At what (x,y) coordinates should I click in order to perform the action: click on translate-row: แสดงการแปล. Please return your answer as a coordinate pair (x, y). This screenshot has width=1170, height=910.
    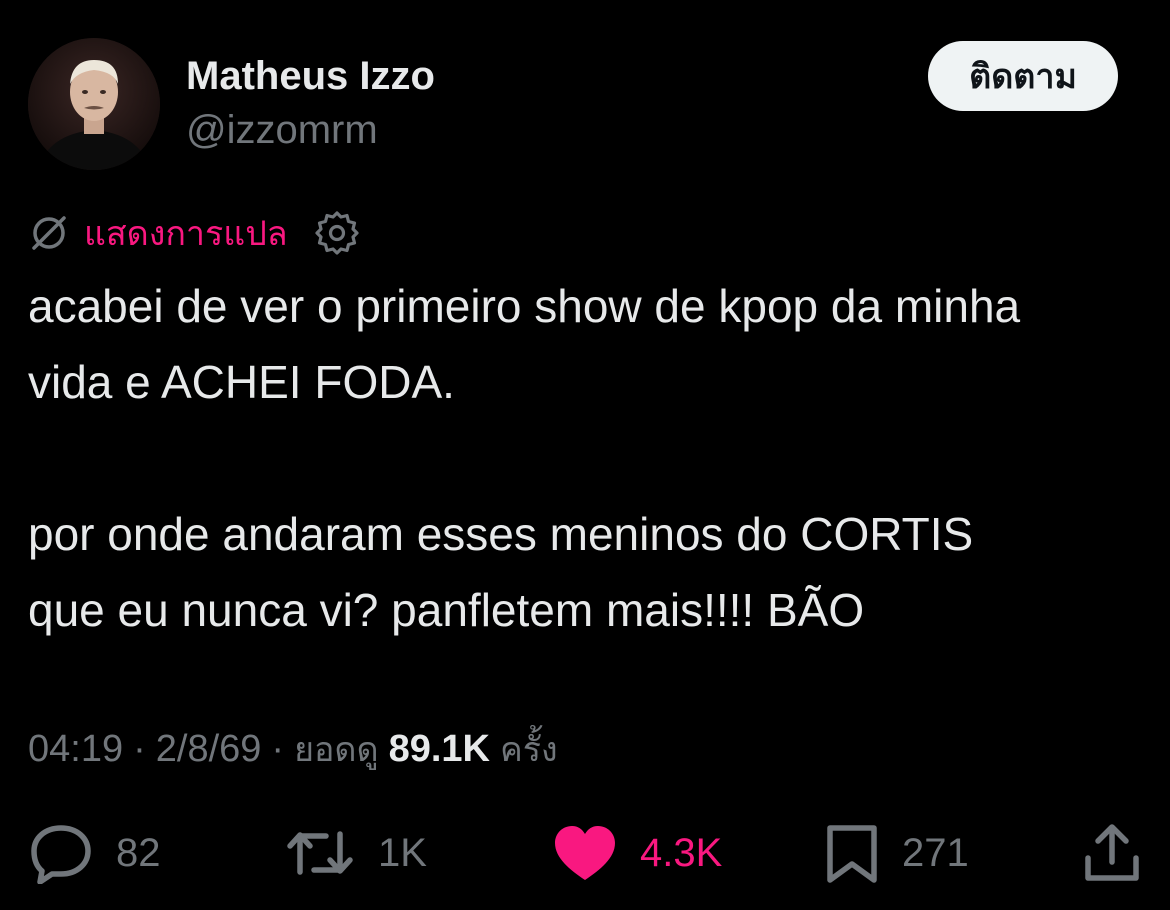
    Looking at the image, I should click on (194, 233).